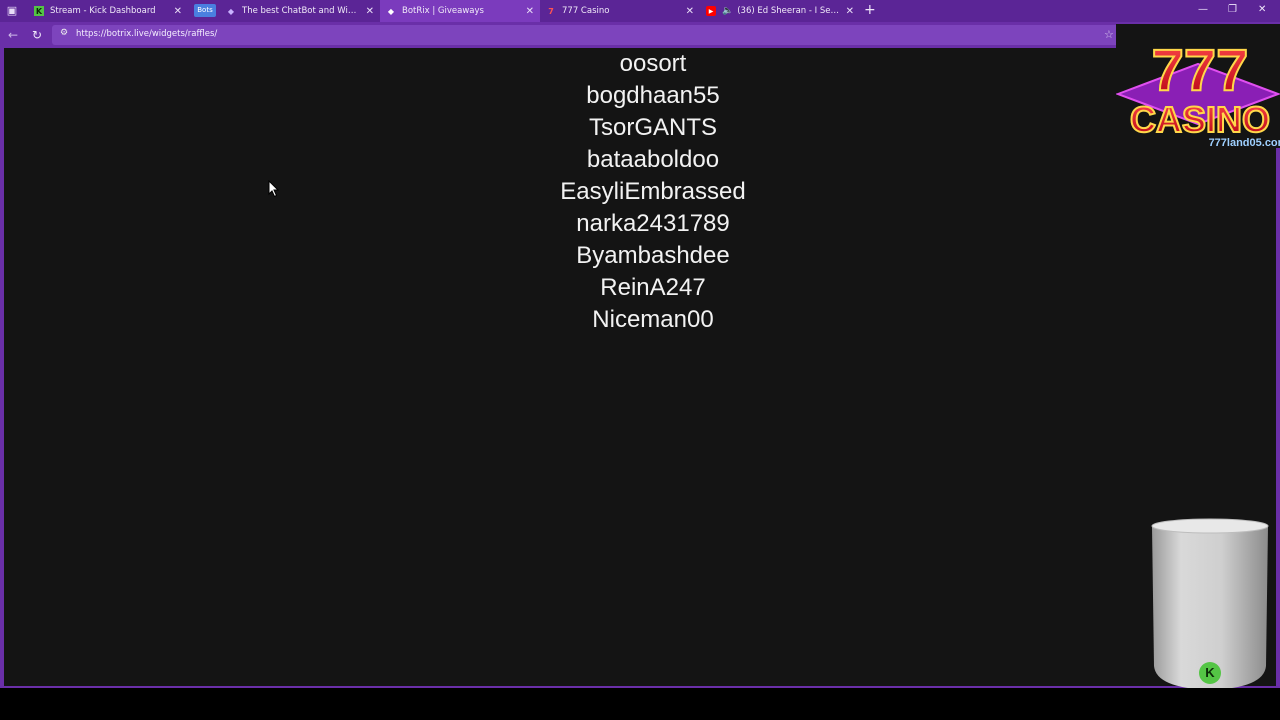 The height and width of the screenshot is (720, 1280). Describe the element at coordinates (640, 704) in the screenshot. I see `bottom-letterbox` at that location.